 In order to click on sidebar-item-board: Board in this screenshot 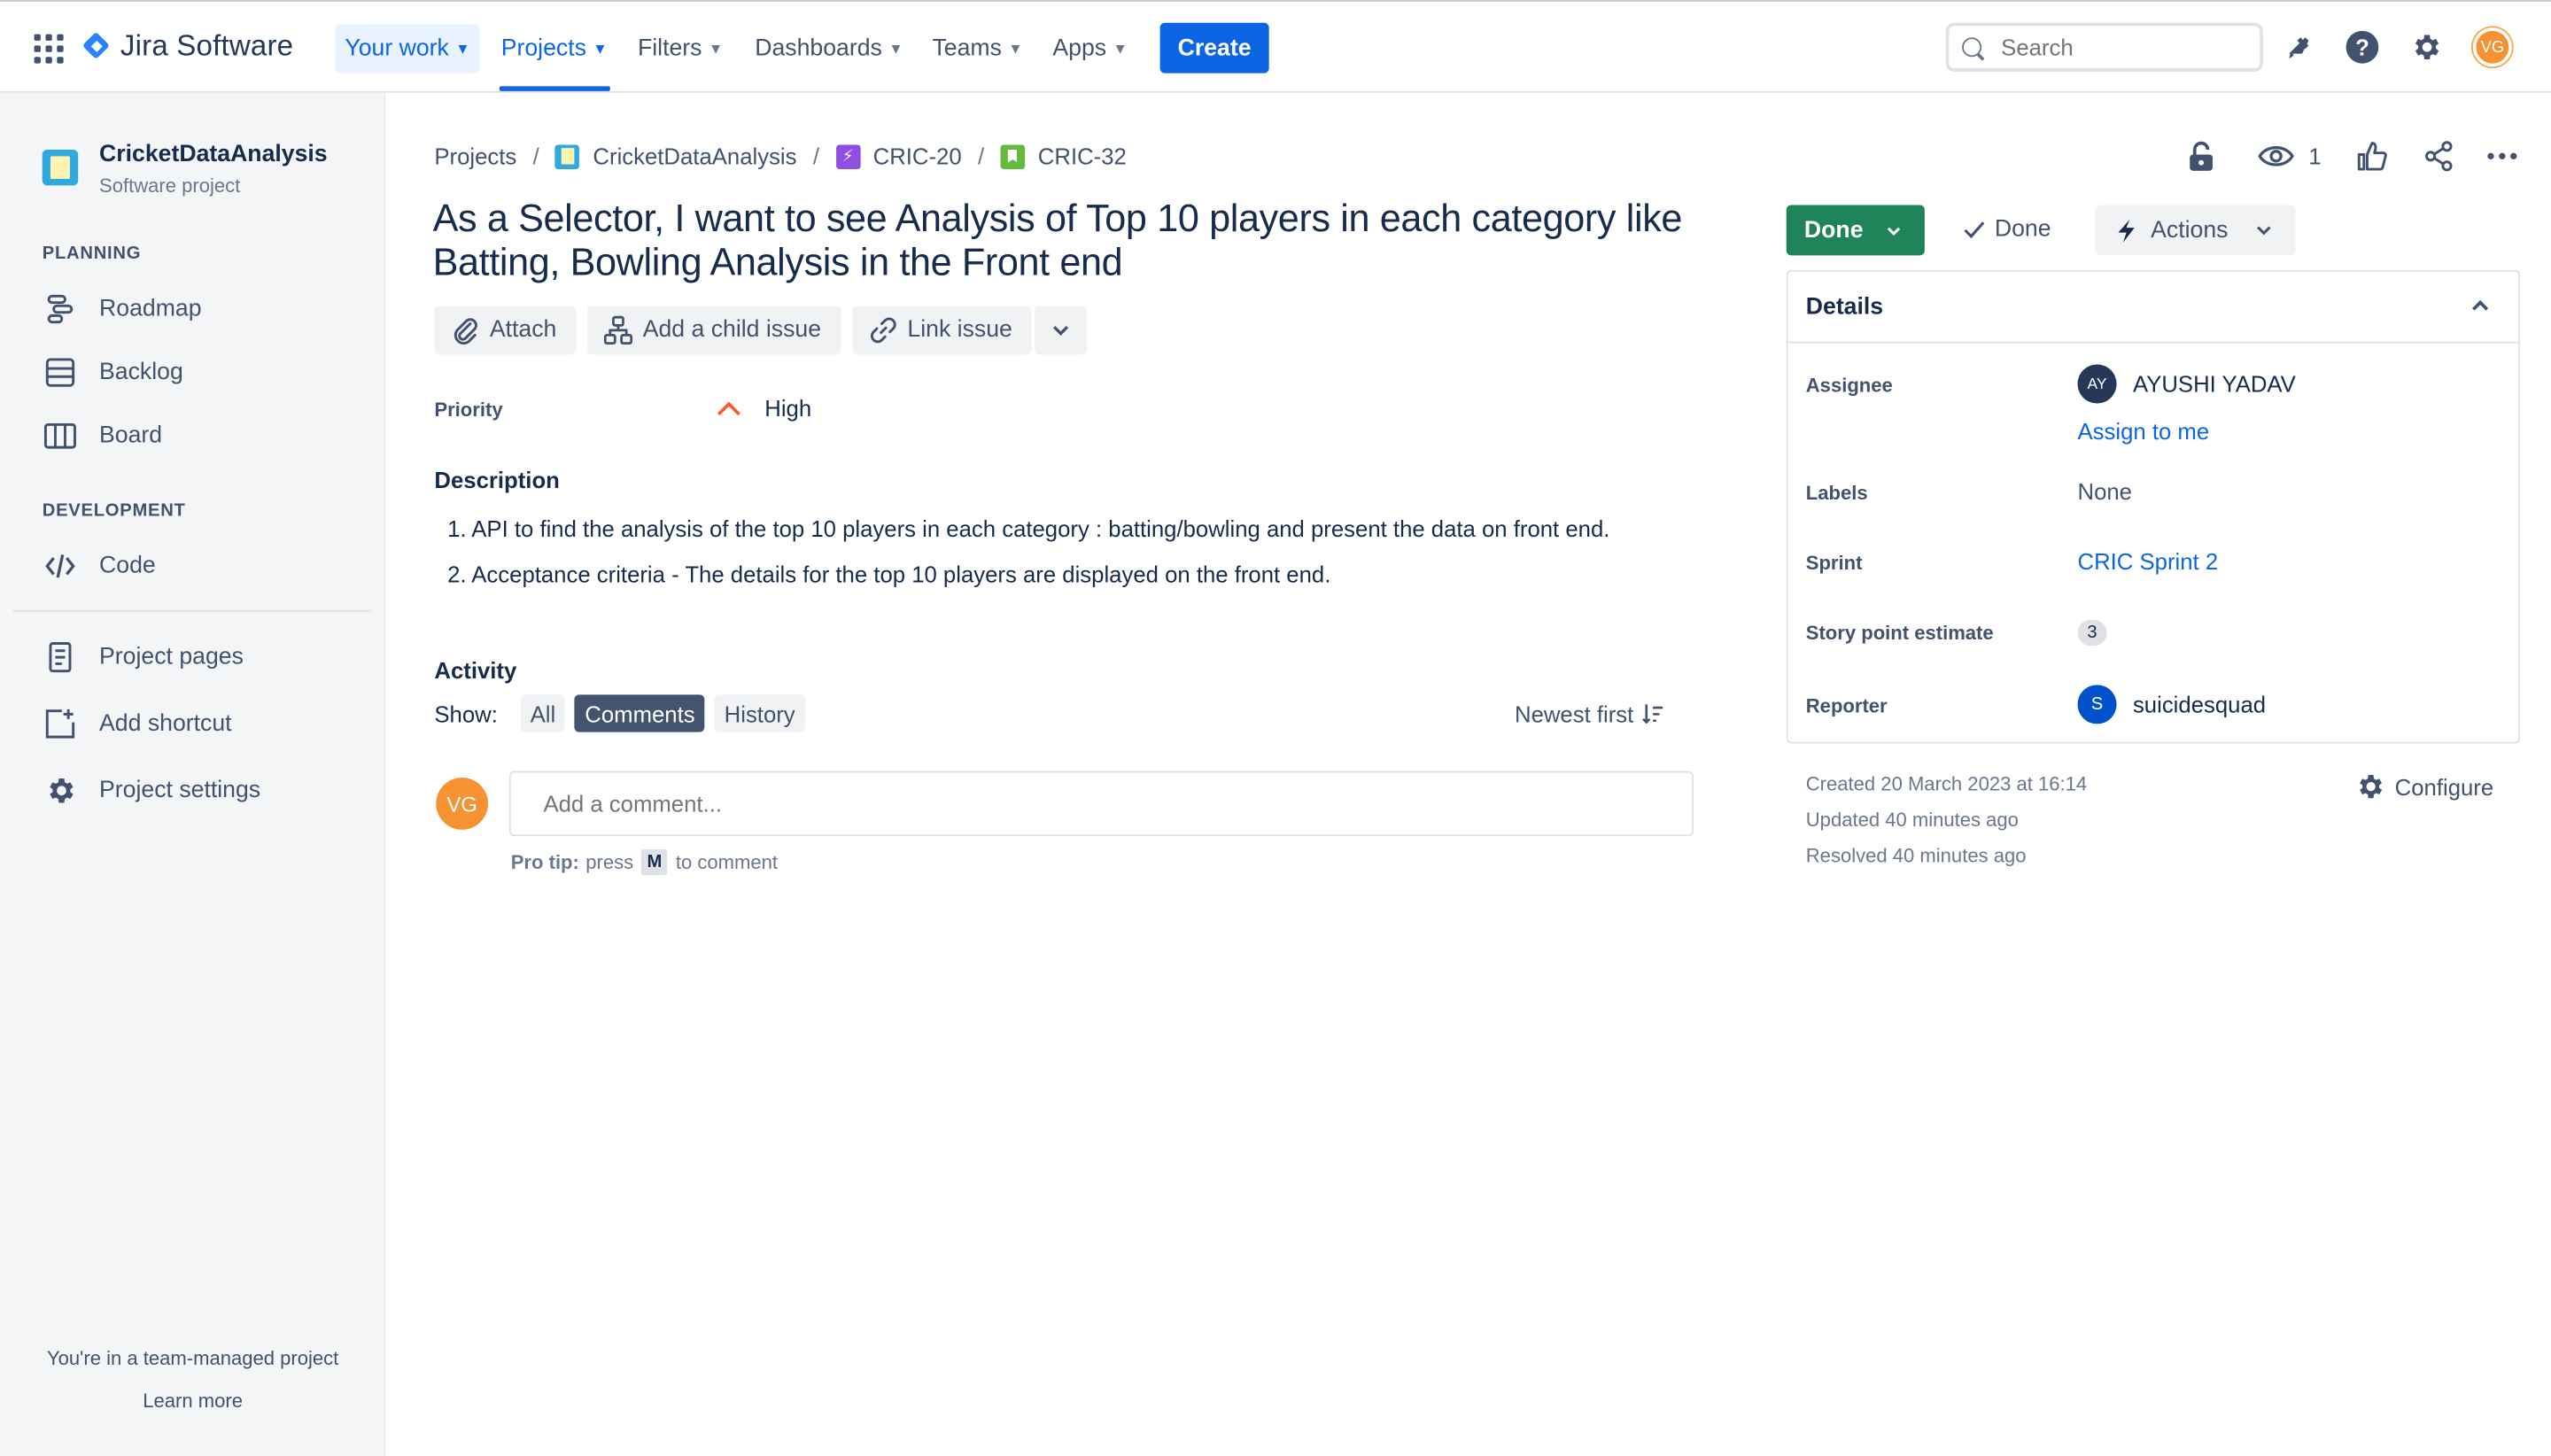, I will do `click(103, 435)`.